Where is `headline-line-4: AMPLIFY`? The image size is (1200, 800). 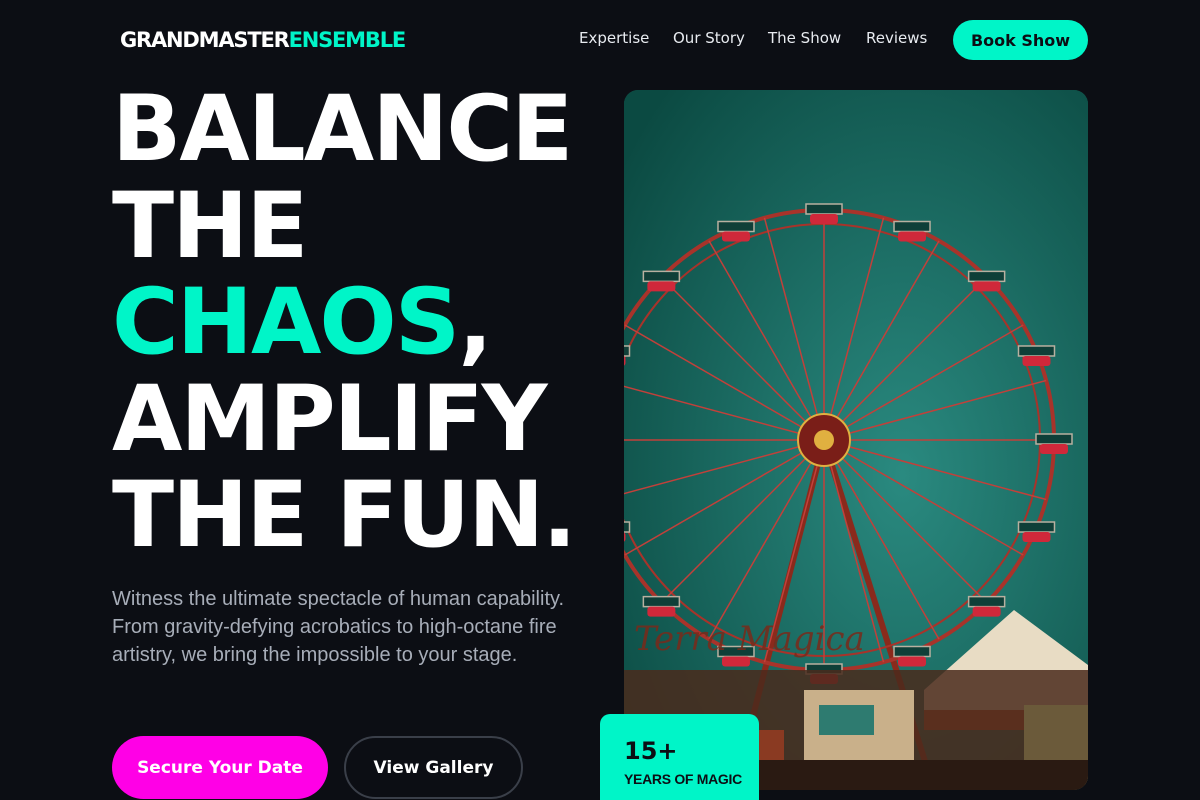 headline-line-4: AMPLIFY is located at coordinates (330, 419).